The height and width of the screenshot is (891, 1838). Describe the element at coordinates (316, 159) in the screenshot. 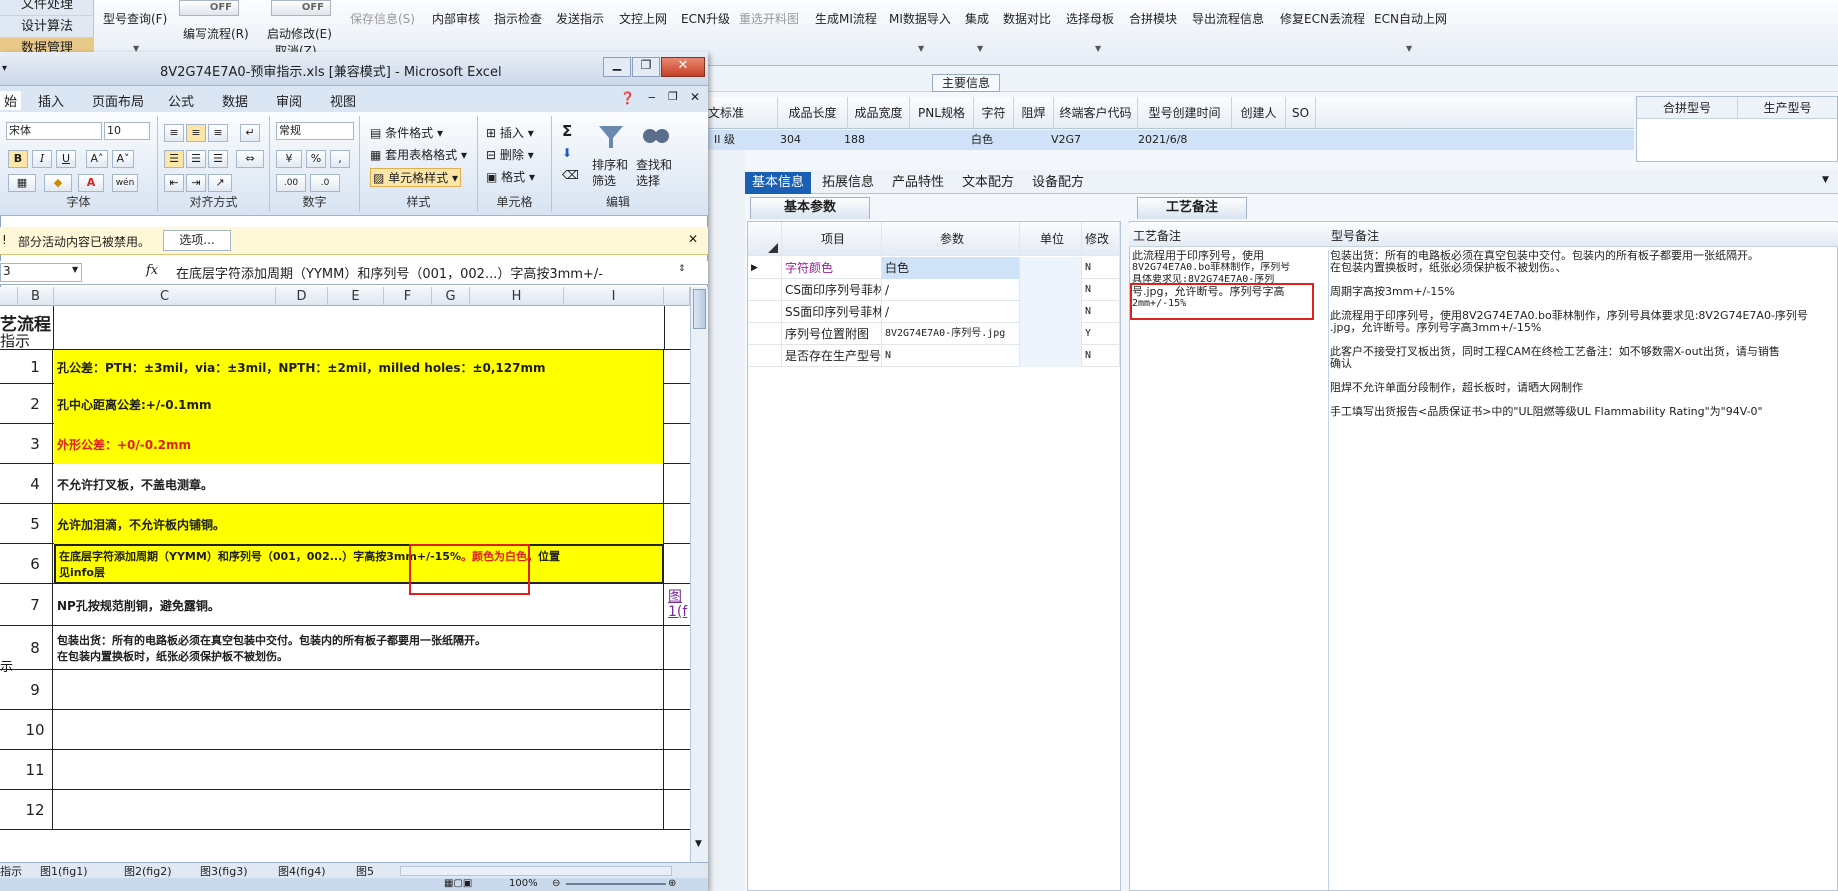

I see `percent-icon: %` at that location.